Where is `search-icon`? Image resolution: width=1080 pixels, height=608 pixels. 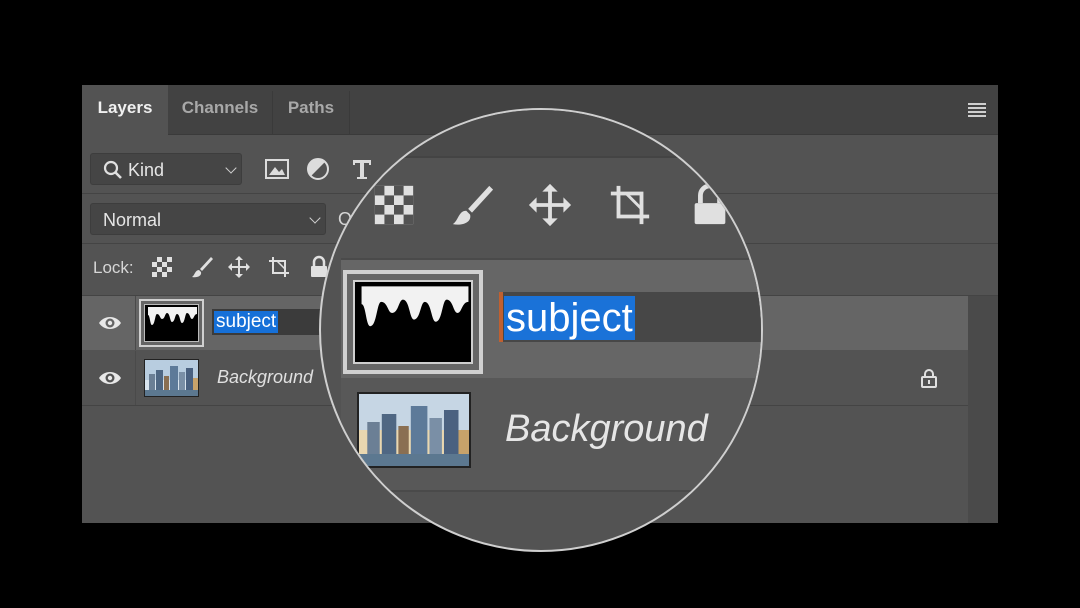
search-icon is located at coordinates (112, 169).